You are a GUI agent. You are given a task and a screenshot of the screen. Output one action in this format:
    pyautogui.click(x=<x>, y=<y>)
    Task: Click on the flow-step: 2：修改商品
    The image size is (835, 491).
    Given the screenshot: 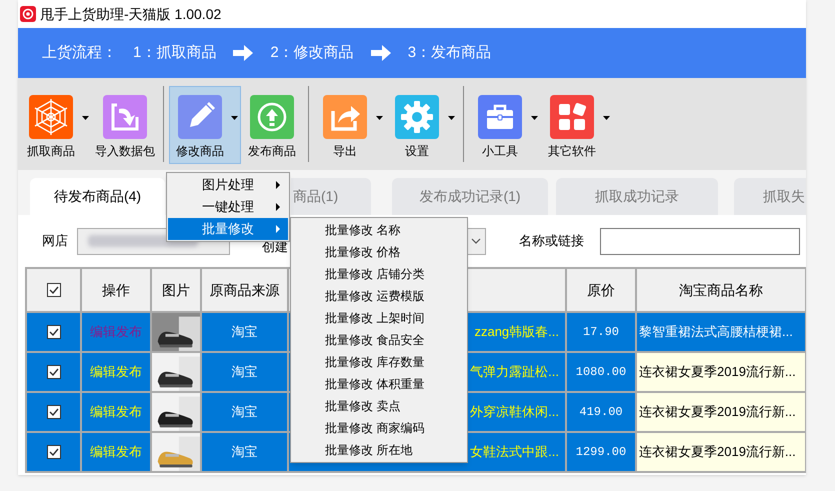 What is the action you would take?
    pyautogui.click(x=312, y=53)
    